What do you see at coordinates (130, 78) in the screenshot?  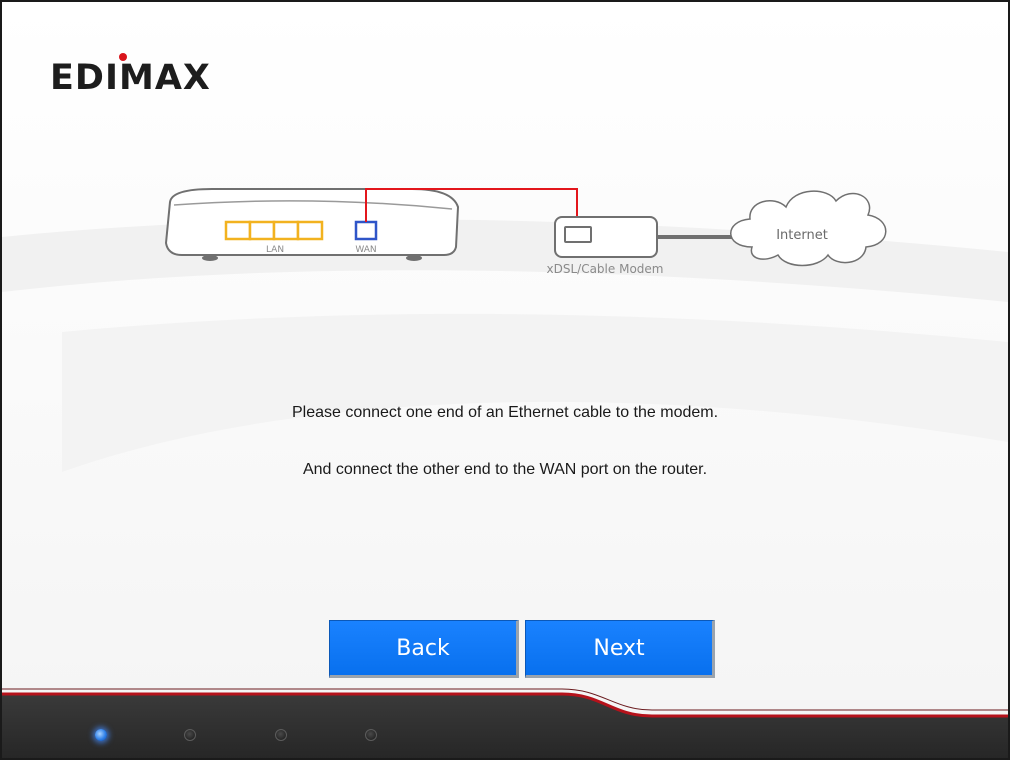 I see `edimax-logo: EDIMAX` at bounding box center [130, 78].